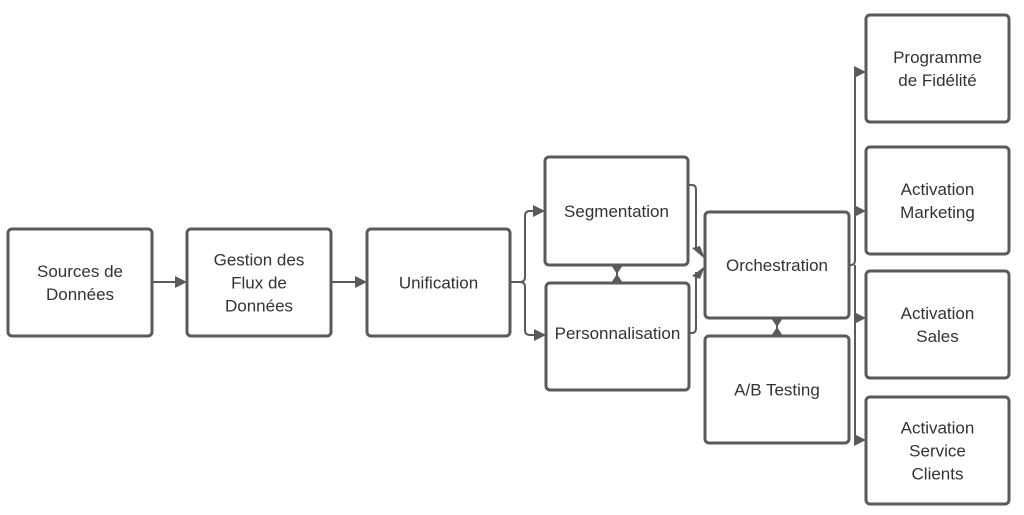 The image size is (1024, 515). I want to click on edge-unification-personnalisation, so click(527, 308).